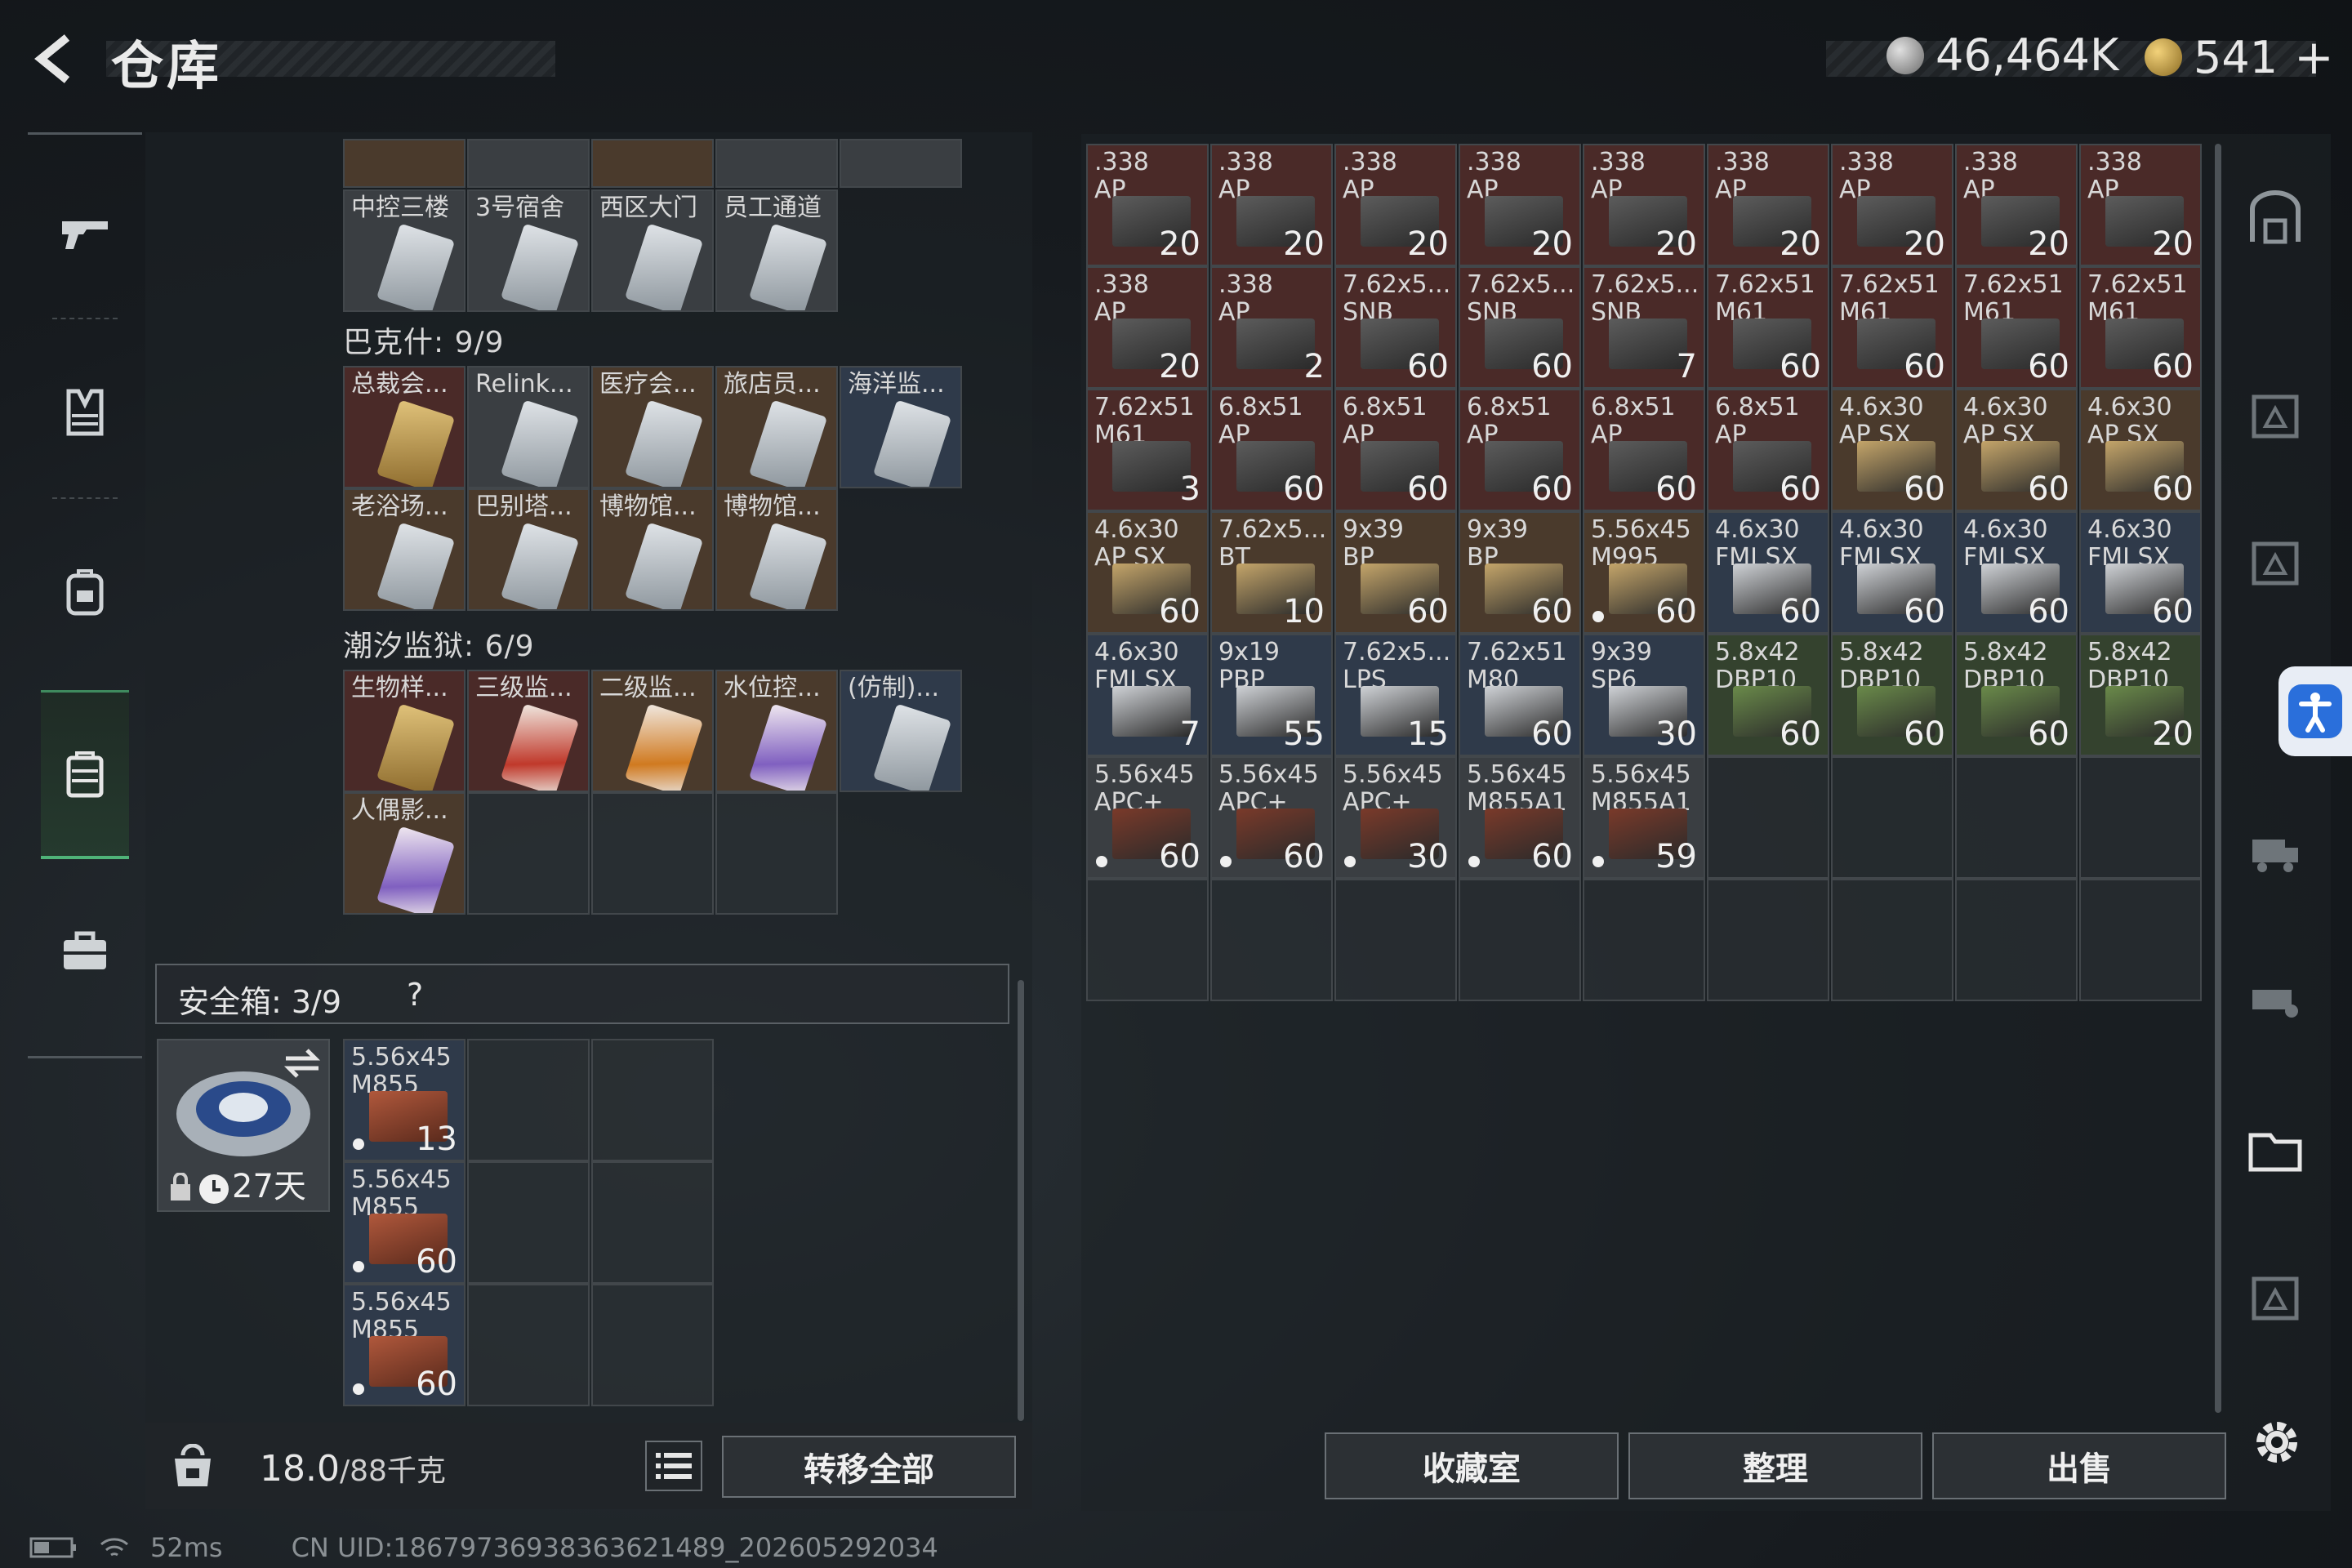  I want to click on keycard-item: 3号宿舍, so click(528, 250).